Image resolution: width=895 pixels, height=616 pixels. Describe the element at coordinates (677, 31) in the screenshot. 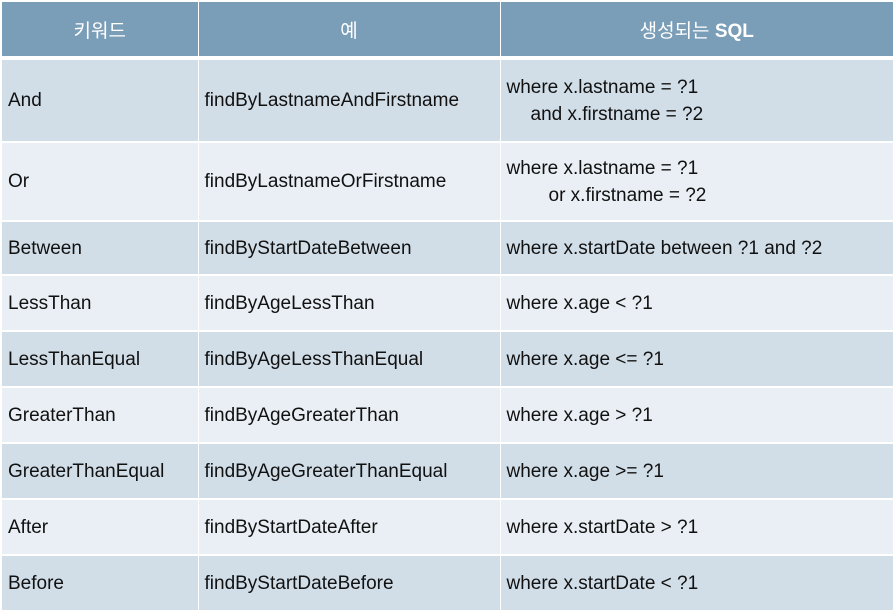

I see `header-sql-prefix: 생성되는` at that location.